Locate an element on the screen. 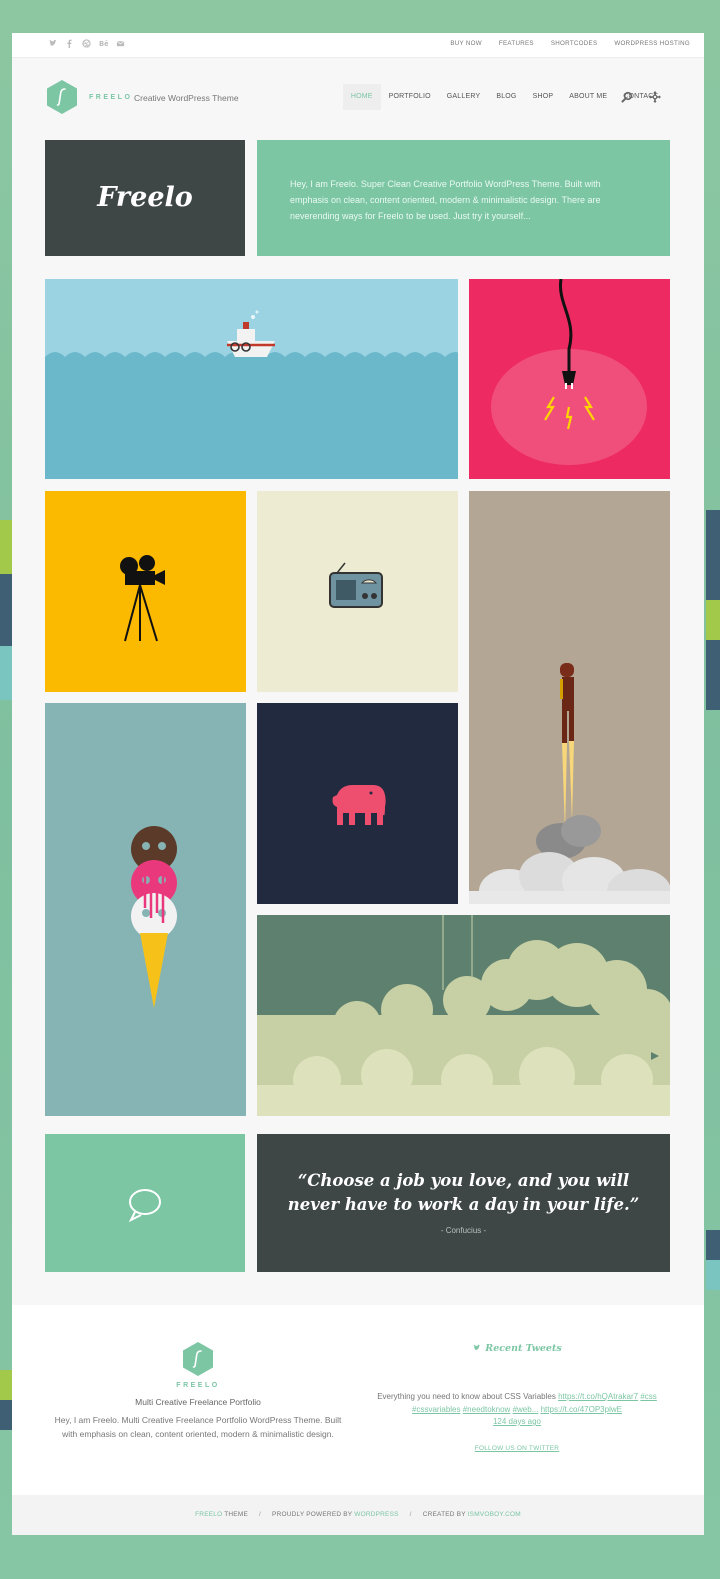  behance-icon: Bē is located at coordinates (103, 43).